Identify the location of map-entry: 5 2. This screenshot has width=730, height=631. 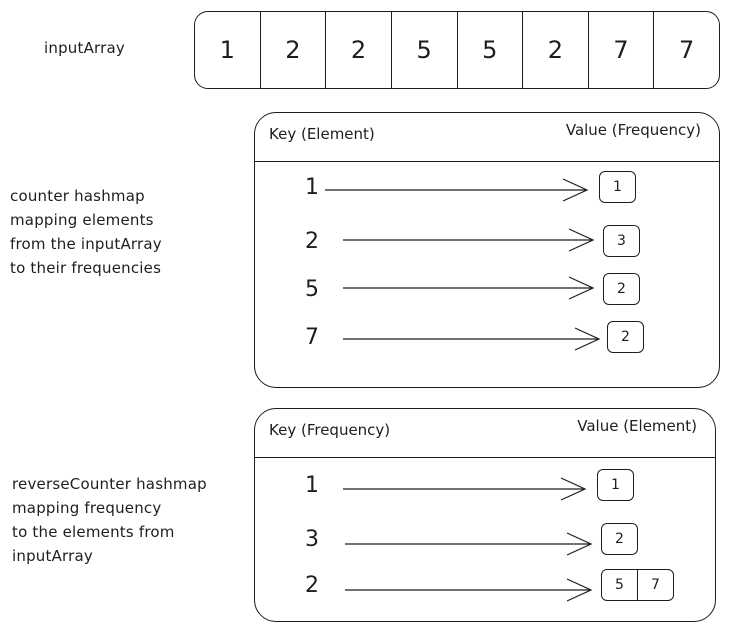
(487, 293).